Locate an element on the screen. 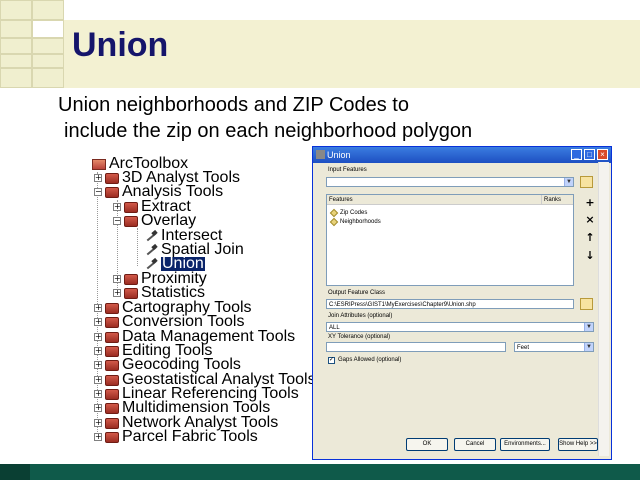  tree-guide-line is located at coordinates (137, 247).